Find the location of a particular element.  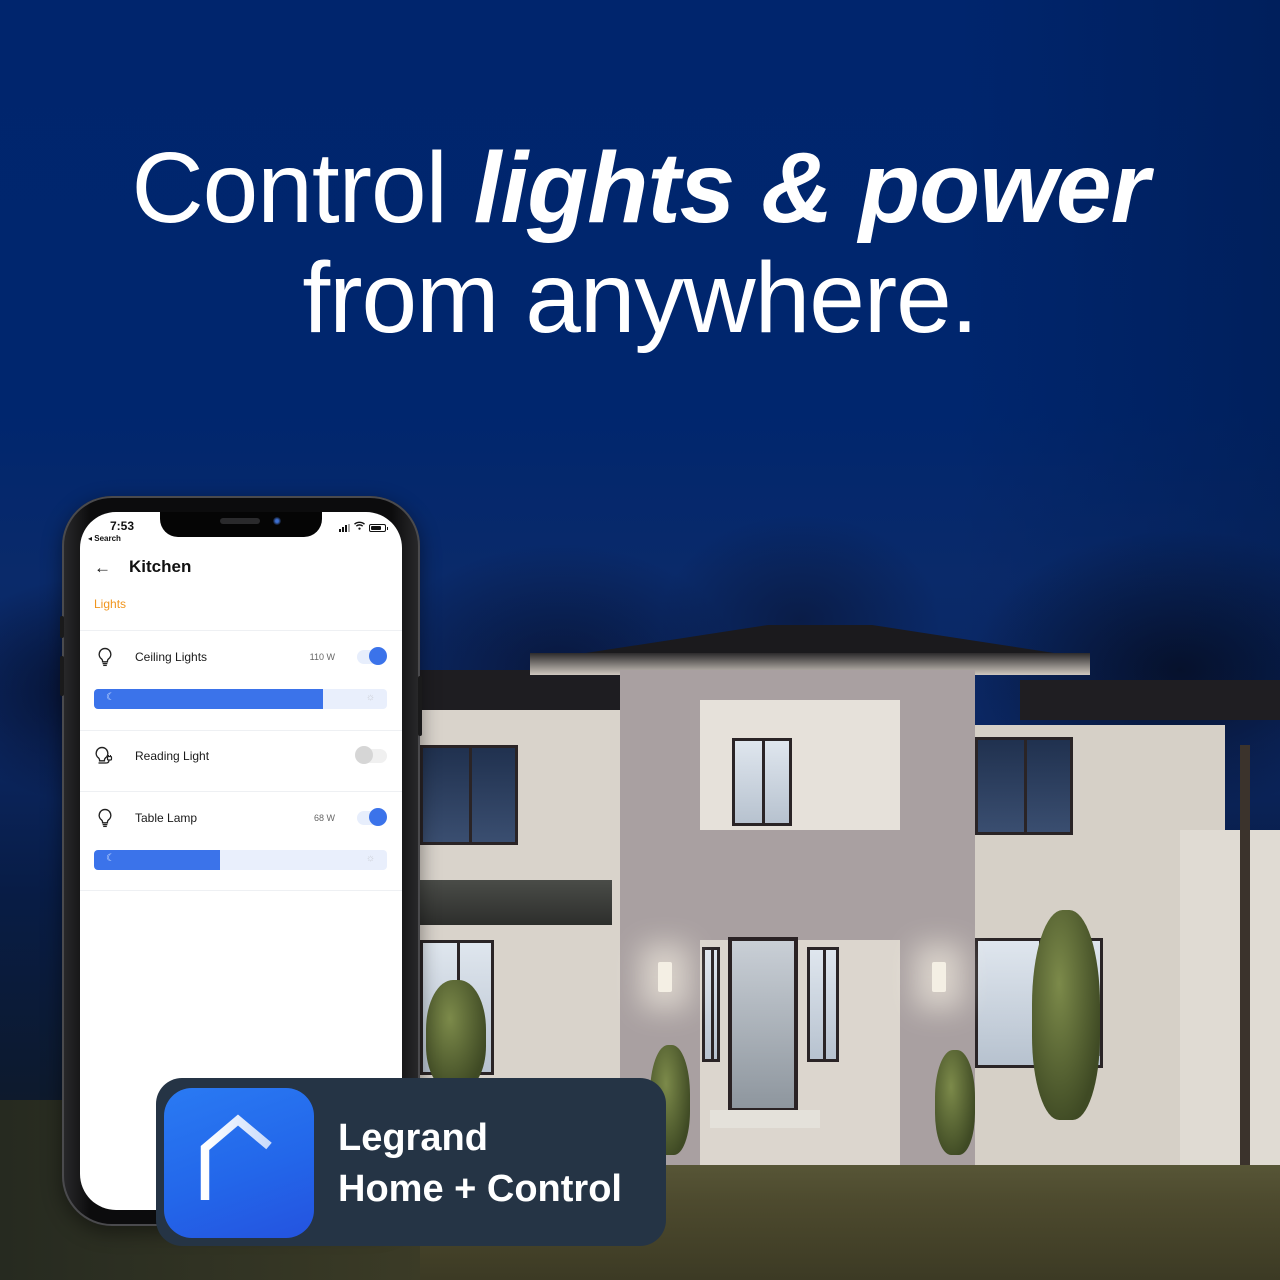

headline-emphasis: lights & power is located at coordinates (811, 188).